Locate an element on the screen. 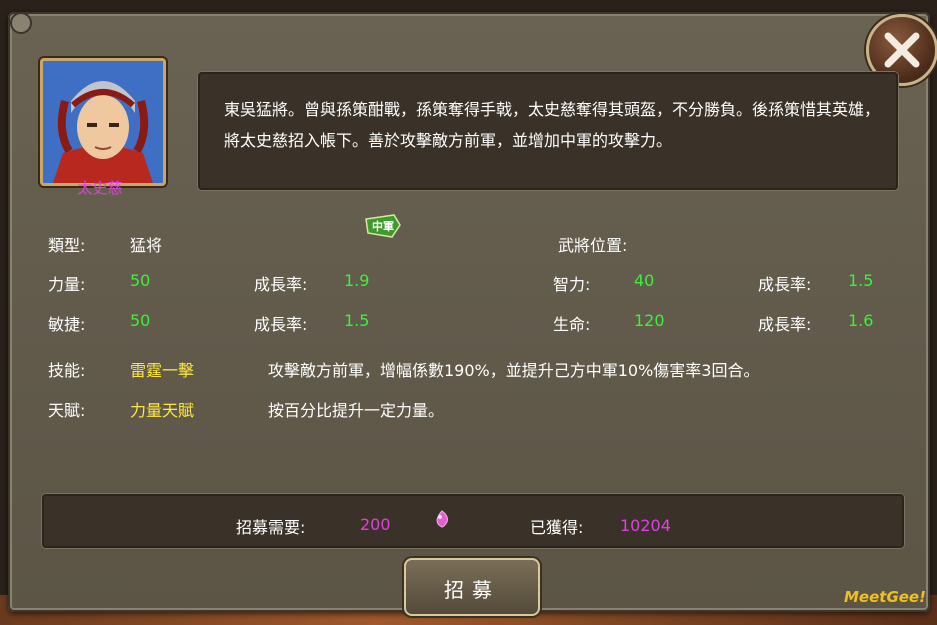 The height and width of the screenshot is (625, 937). hero-portrait is located at coordinates (103, 122).